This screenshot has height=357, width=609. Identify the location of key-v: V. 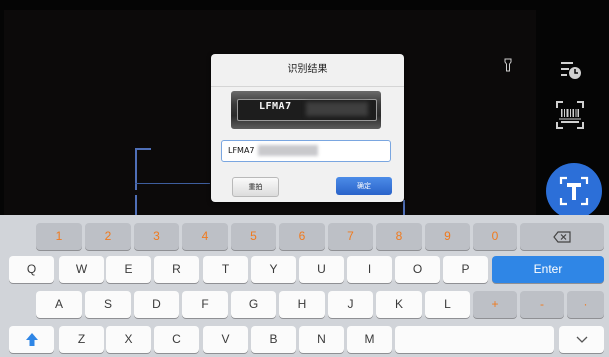
(225, 339).